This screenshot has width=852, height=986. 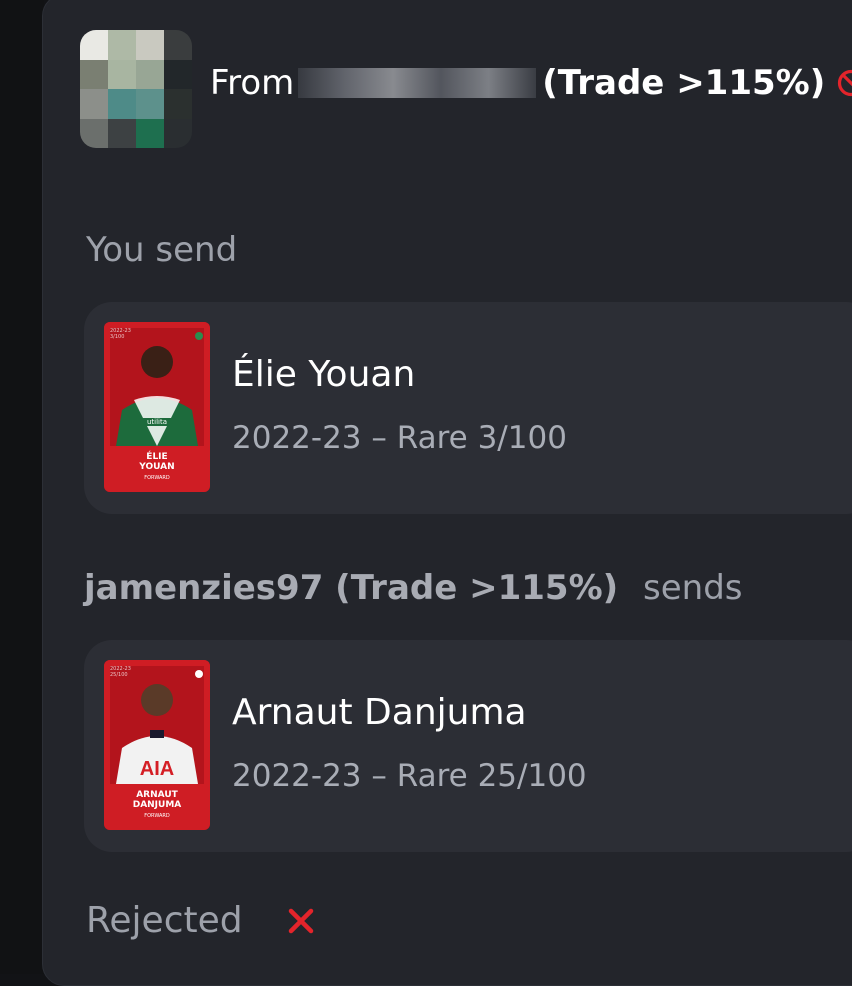 What do you see at coordinates (324, 374) in the screenshot?
I see `player-name: Élie Youan` at bounding box center [324, 374].